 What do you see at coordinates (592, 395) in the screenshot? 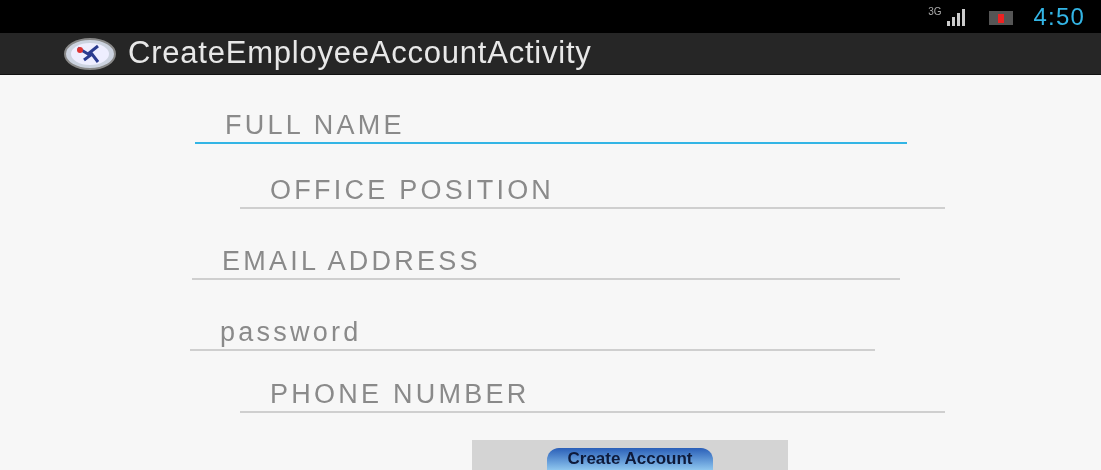
I see `text-field: PHONE NUMBER` at bounding box center [592, 395].